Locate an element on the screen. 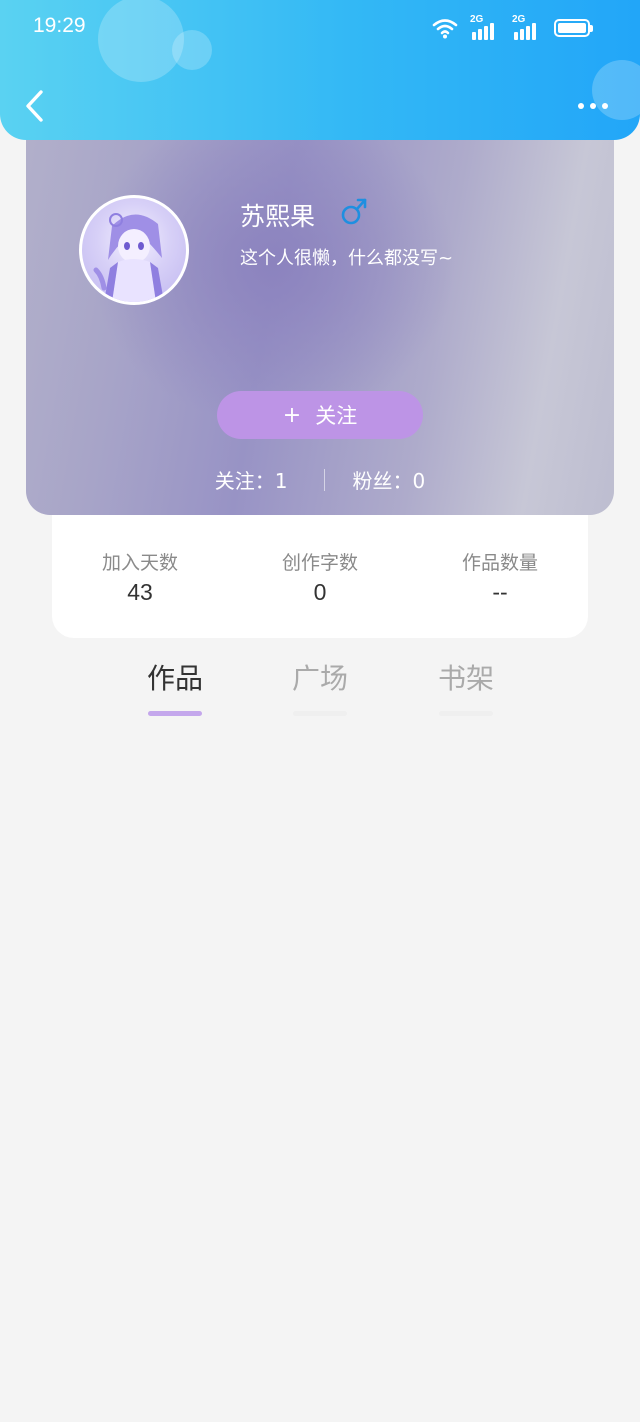 This screenshot has height=1422, width=640. stat-label: 加入天数 is located at coordinates (139, 563).